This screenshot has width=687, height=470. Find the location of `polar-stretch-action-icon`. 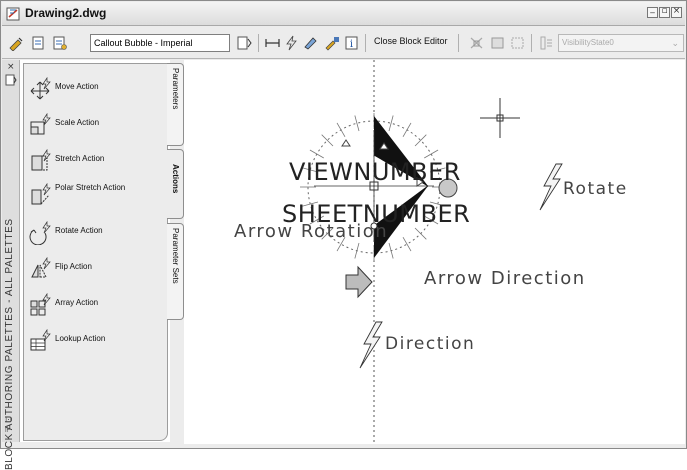

polar-stretch-action-icon is located at coordinates (41, 194).